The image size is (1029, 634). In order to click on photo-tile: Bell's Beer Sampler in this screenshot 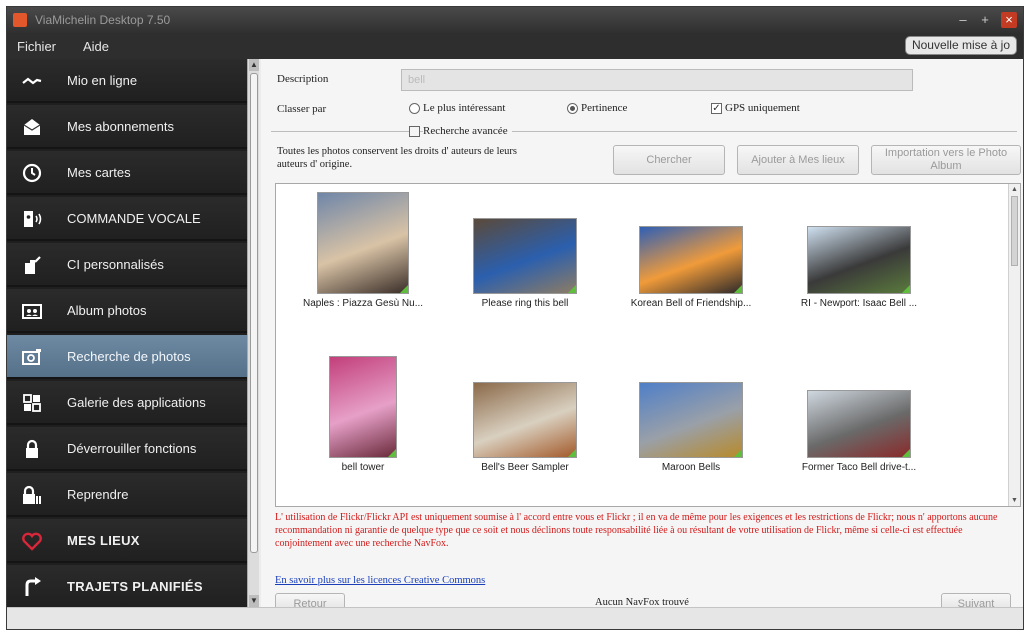, I will do `click(525, 424)`.